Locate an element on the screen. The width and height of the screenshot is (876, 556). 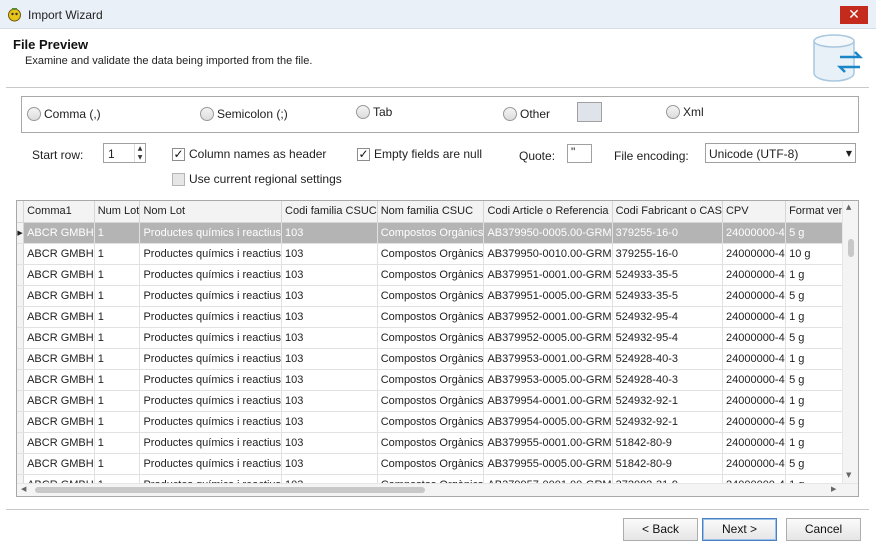
scroll-down-icon: ▼ is located at coordinates (848, 475).